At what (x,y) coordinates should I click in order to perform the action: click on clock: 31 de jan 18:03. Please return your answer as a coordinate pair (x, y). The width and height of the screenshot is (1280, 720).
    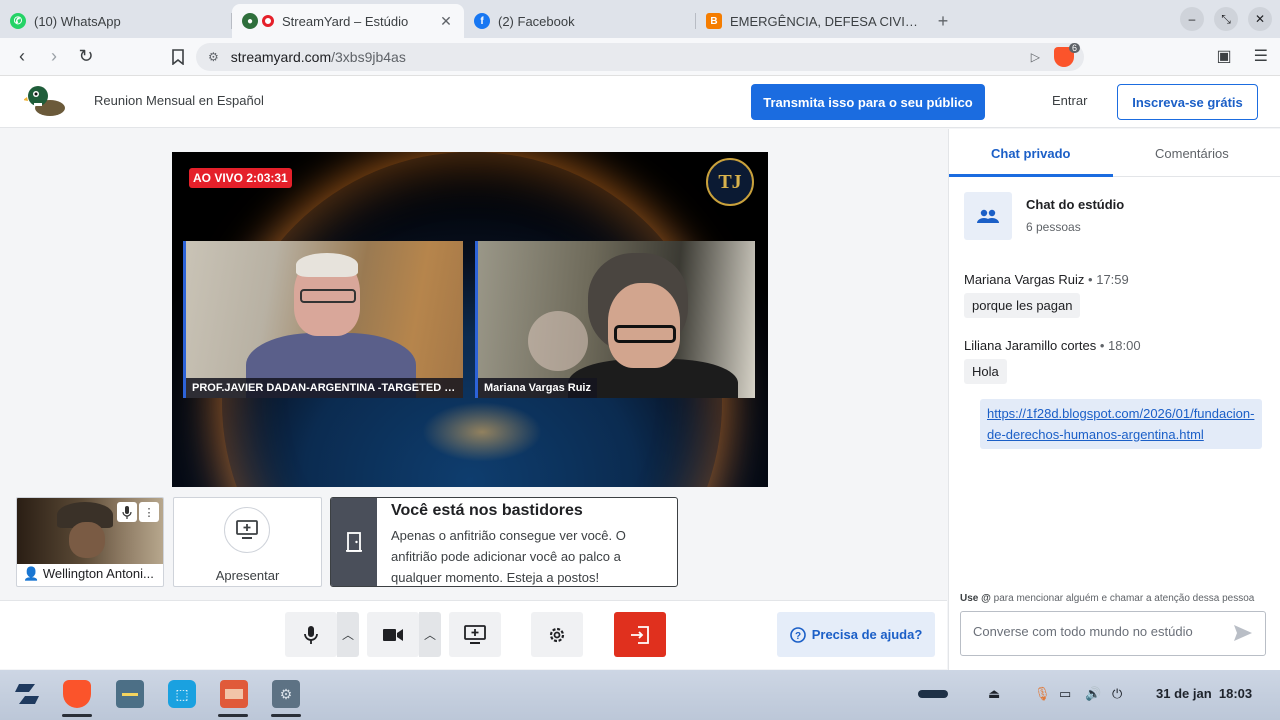
    Looking at the image, I should click on (1204, 693).